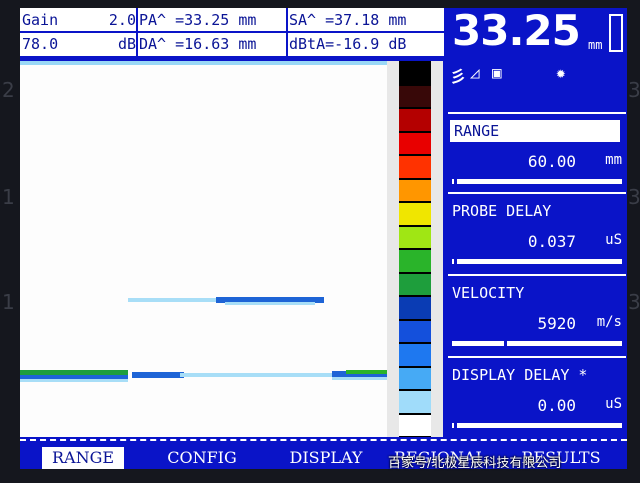 Image resolution: width=640 pixels, height=483 pixels. Describe the element at coordinates (537, 75) in the screenshot. I see `status-icons: 彡 ◿ ▣ ✹` at that location.